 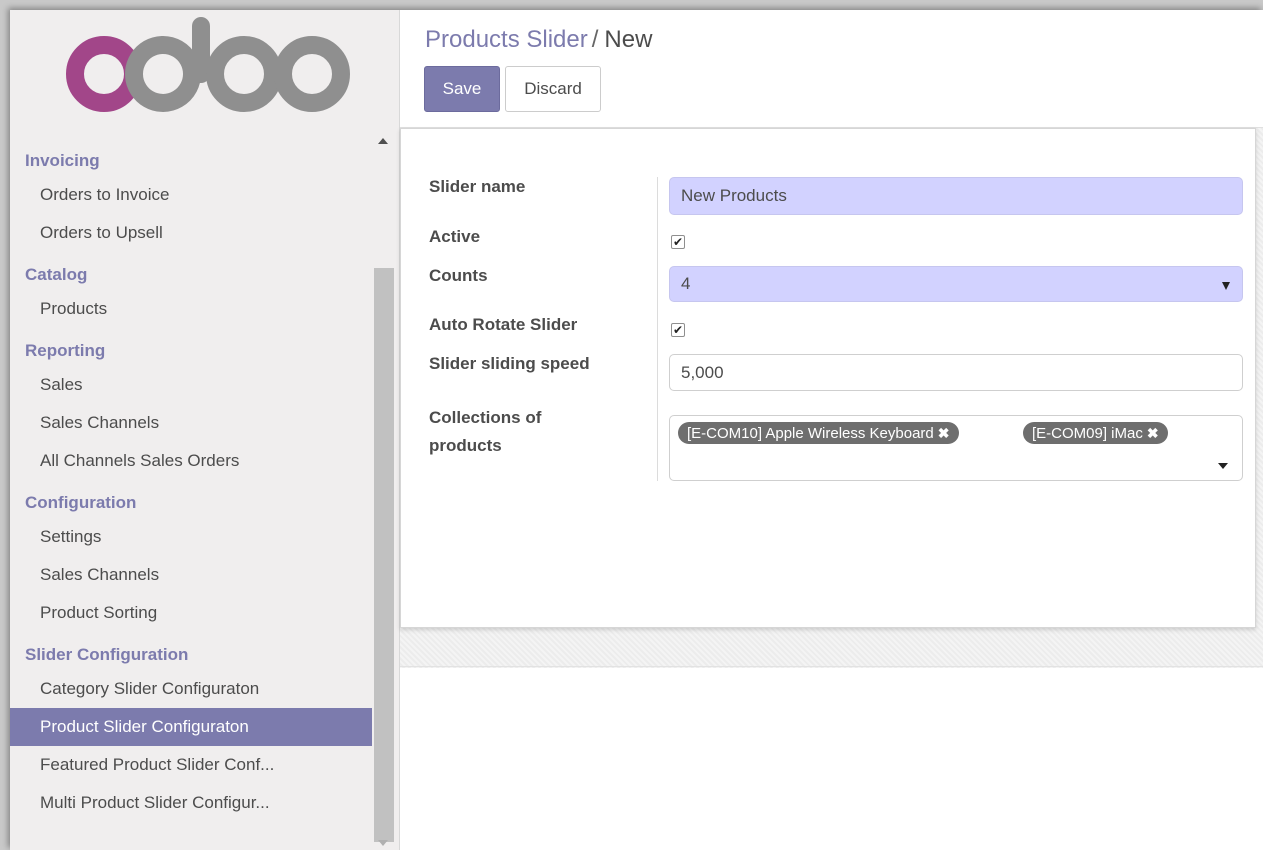 I want to click on product-tag: [E-COM09] iMac ✖, so click(x=1095, y=433).